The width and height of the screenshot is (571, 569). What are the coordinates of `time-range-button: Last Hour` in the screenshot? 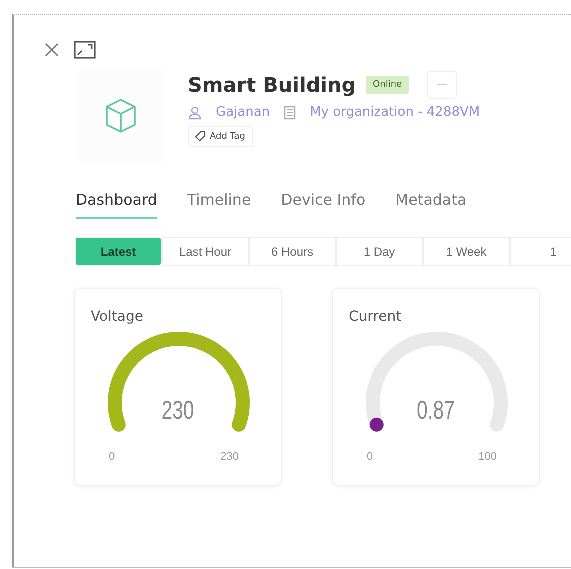 It's located at (205, 251).